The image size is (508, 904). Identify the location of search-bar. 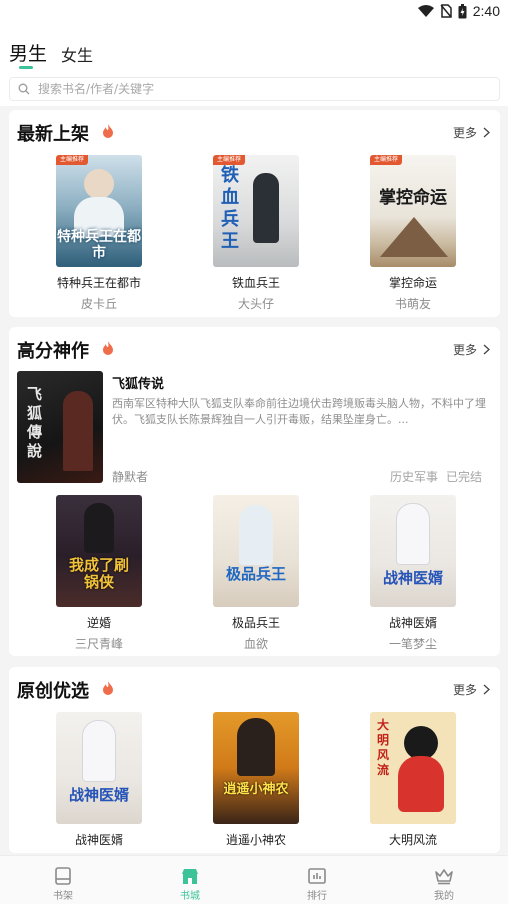
(254, 89).